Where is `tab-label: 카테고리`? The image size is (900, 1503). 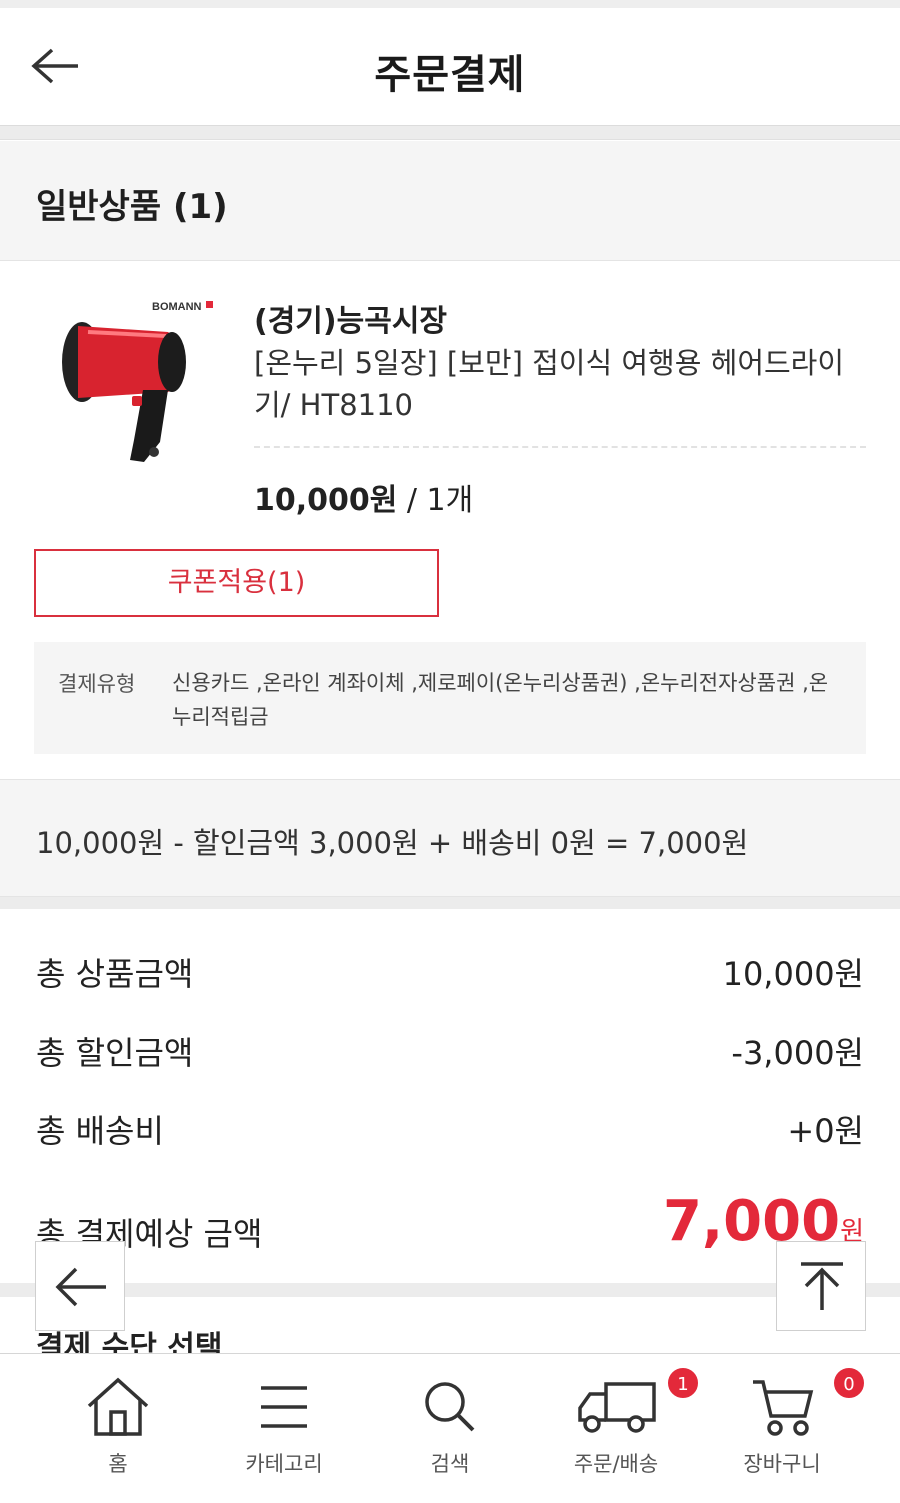 tab-label: 카테고리 is located at coordinates (284, 1464).